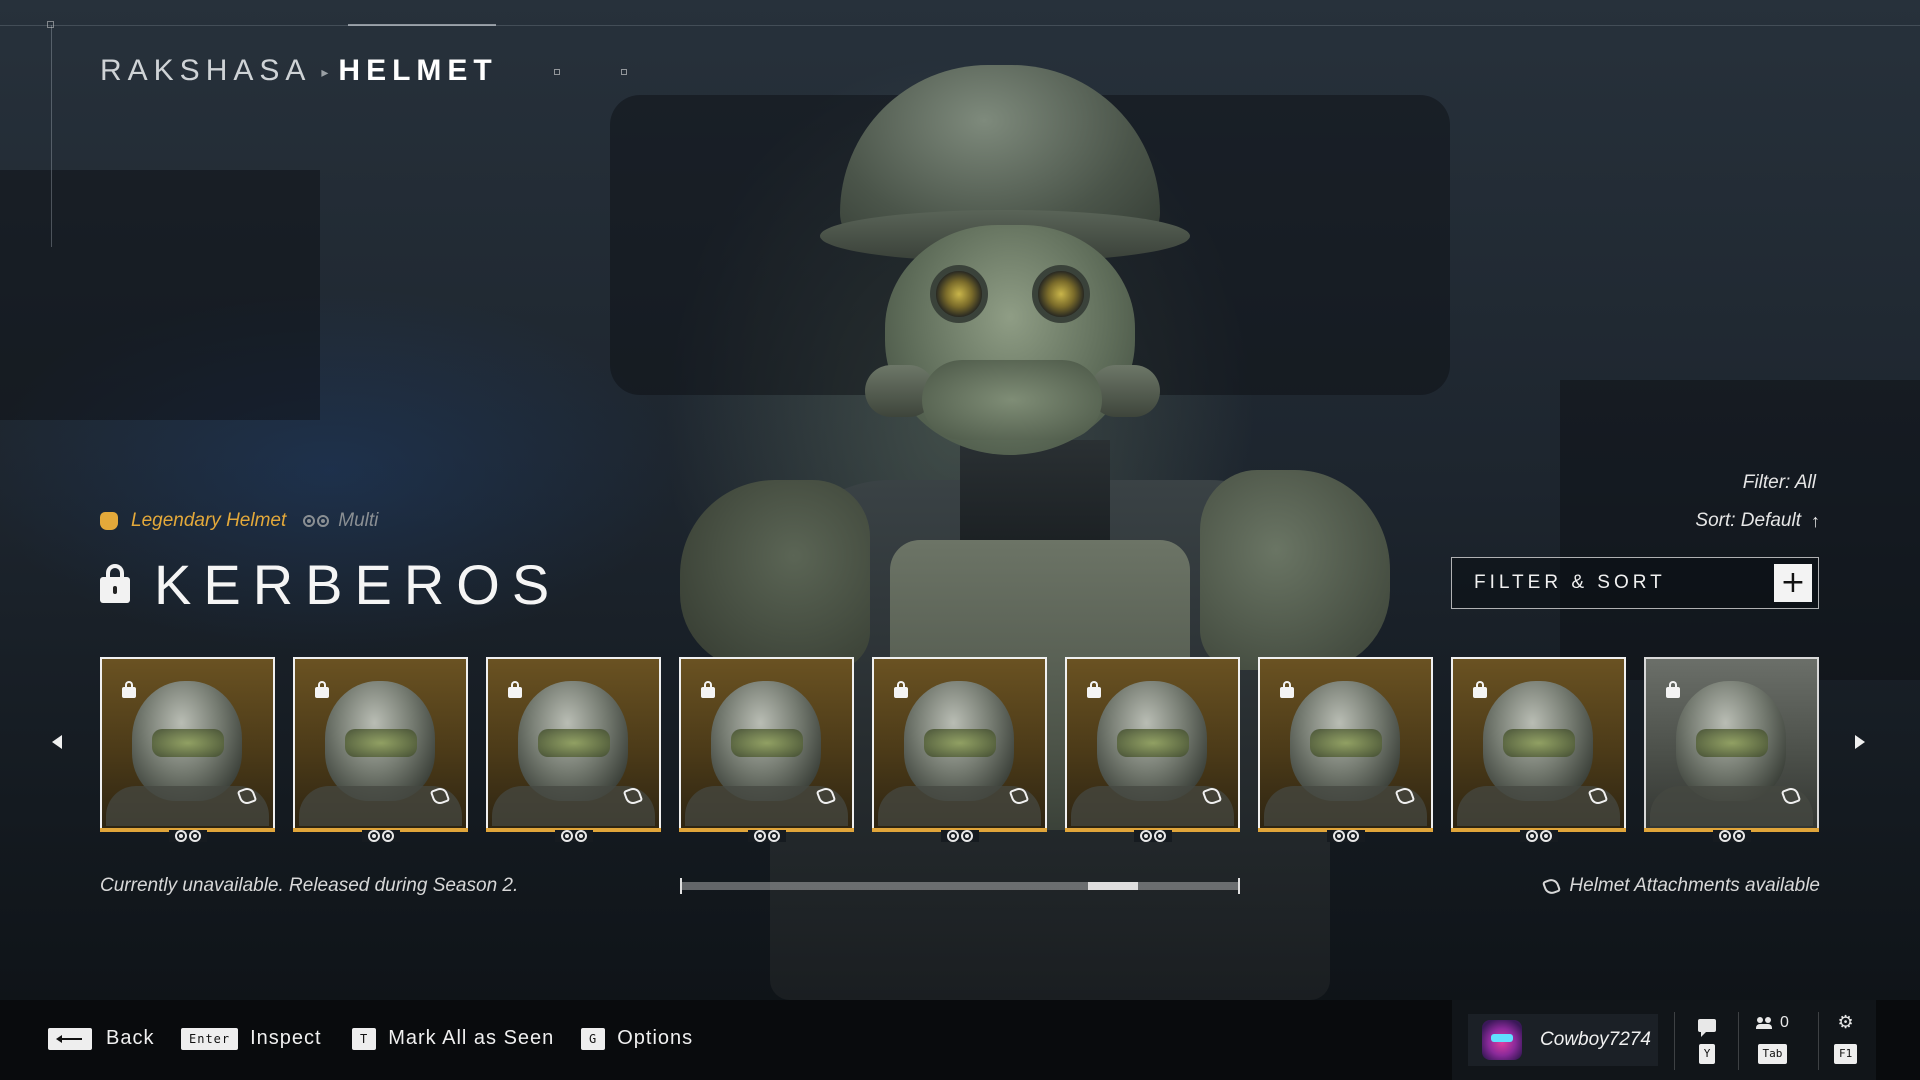 The image size is (1920, 1080). What do you see at coordinates (358, 520) in the screenshot?
I see `mode-label: Multi` at bounding box center [358, 520].